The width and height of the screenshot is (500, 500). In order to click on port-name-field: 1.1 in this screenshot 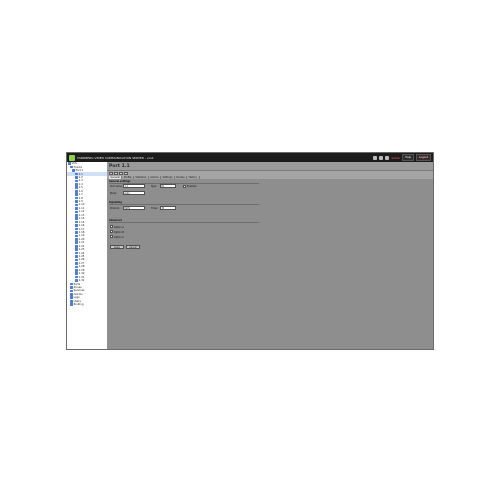, I will do `click(134, 186)`.